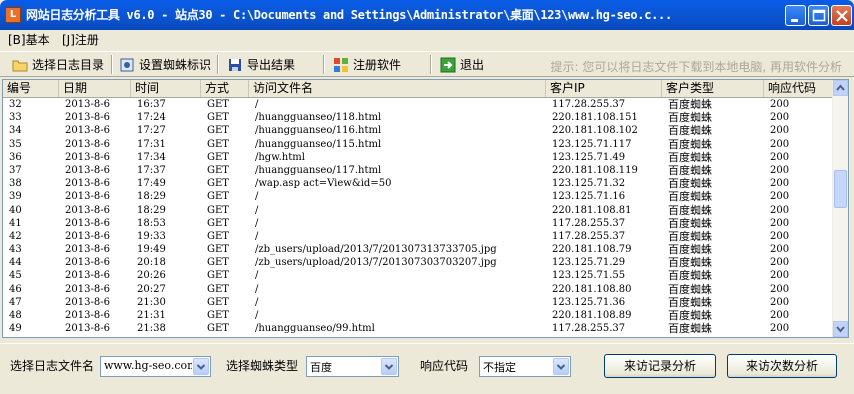 Image resolution: width=854 pixels, height=394 pixels. Describe the element at coordinates (58, 64) in the screenshot. I see `select-log-dir-button: 选择日志目录` at that location.